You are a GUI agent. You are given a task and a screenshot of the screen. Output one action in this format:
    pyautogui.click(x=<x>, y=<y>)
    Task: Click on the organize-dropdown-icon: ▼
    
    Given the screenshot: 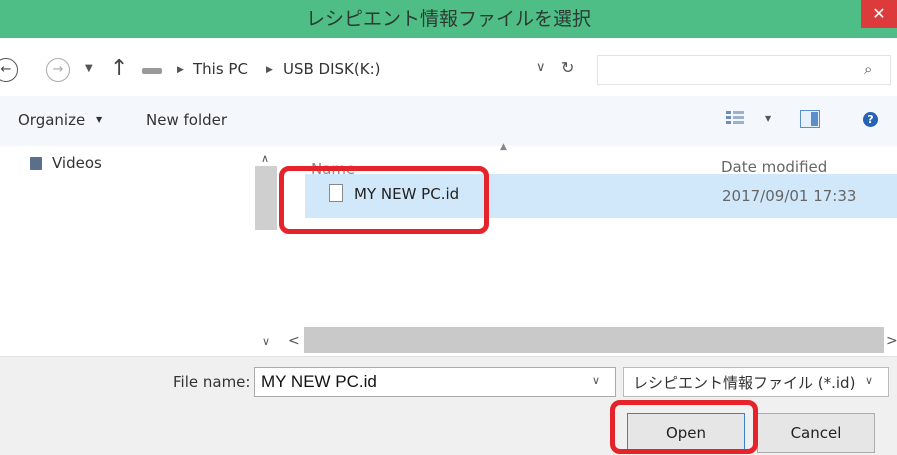 What is the action you would take?
    pyautogui.click(x=99, y=119)
    